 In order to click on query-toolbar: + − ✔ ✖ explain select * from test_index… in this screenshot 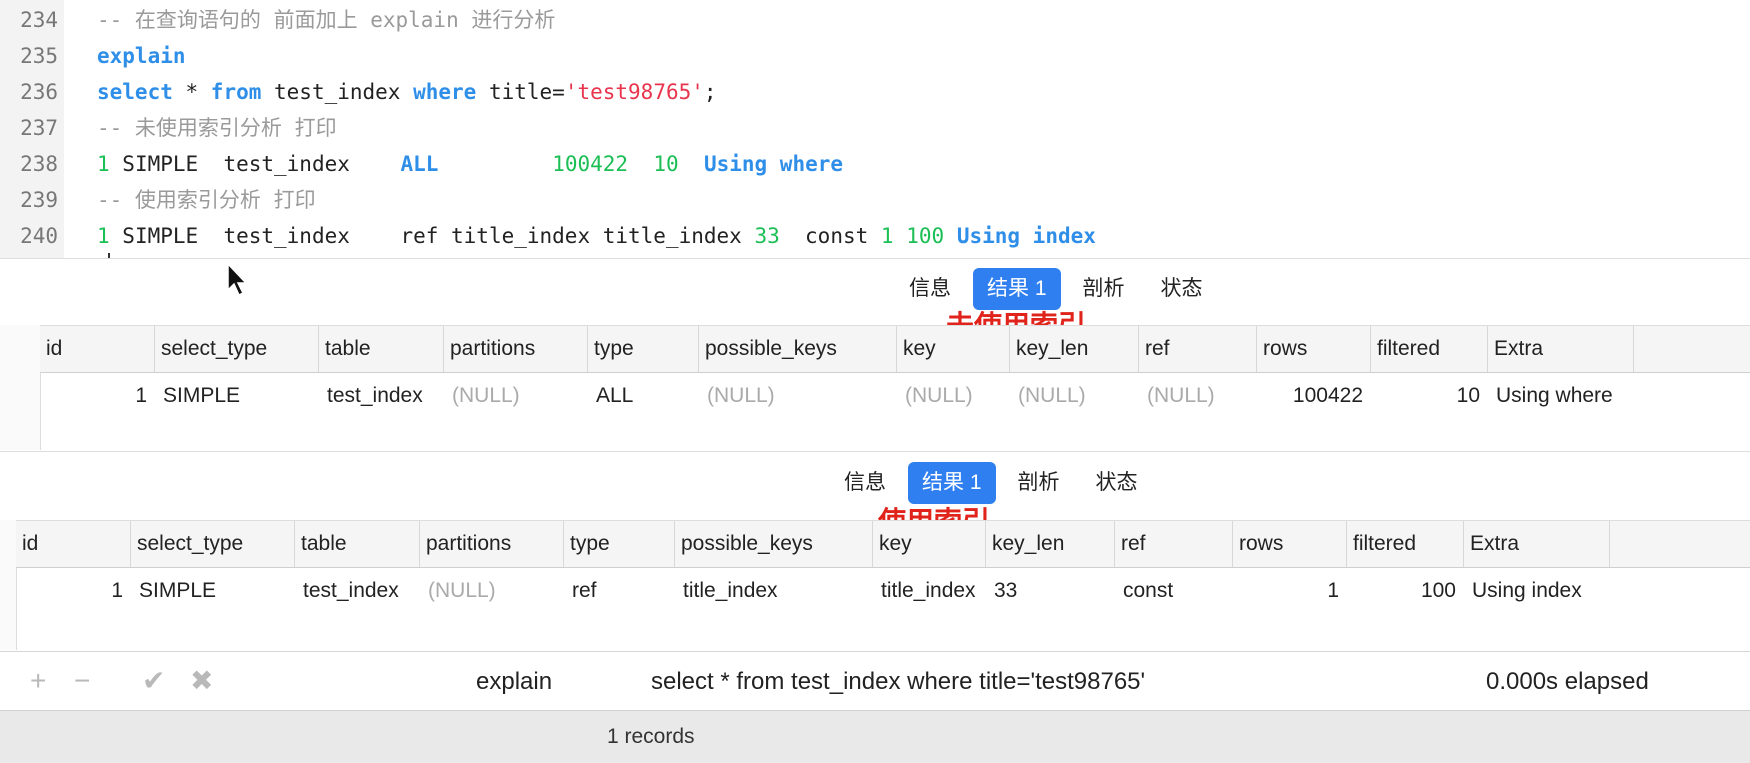, I will do `click(875, 681)`.